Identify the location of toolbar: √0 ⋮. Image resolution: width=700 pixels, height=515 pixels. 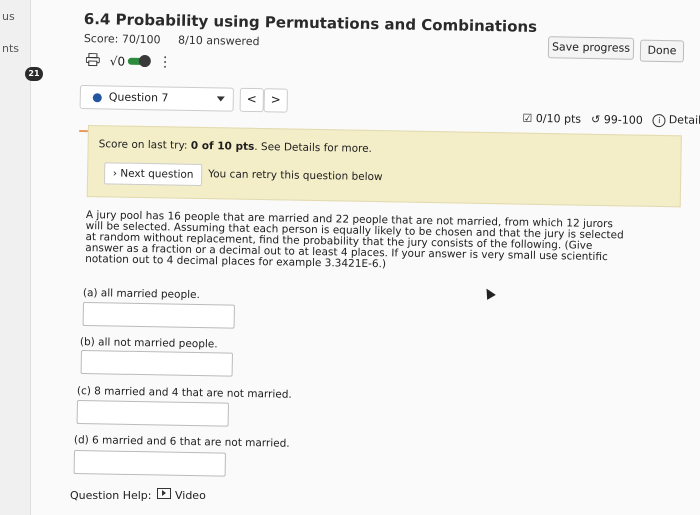
(129, 61).